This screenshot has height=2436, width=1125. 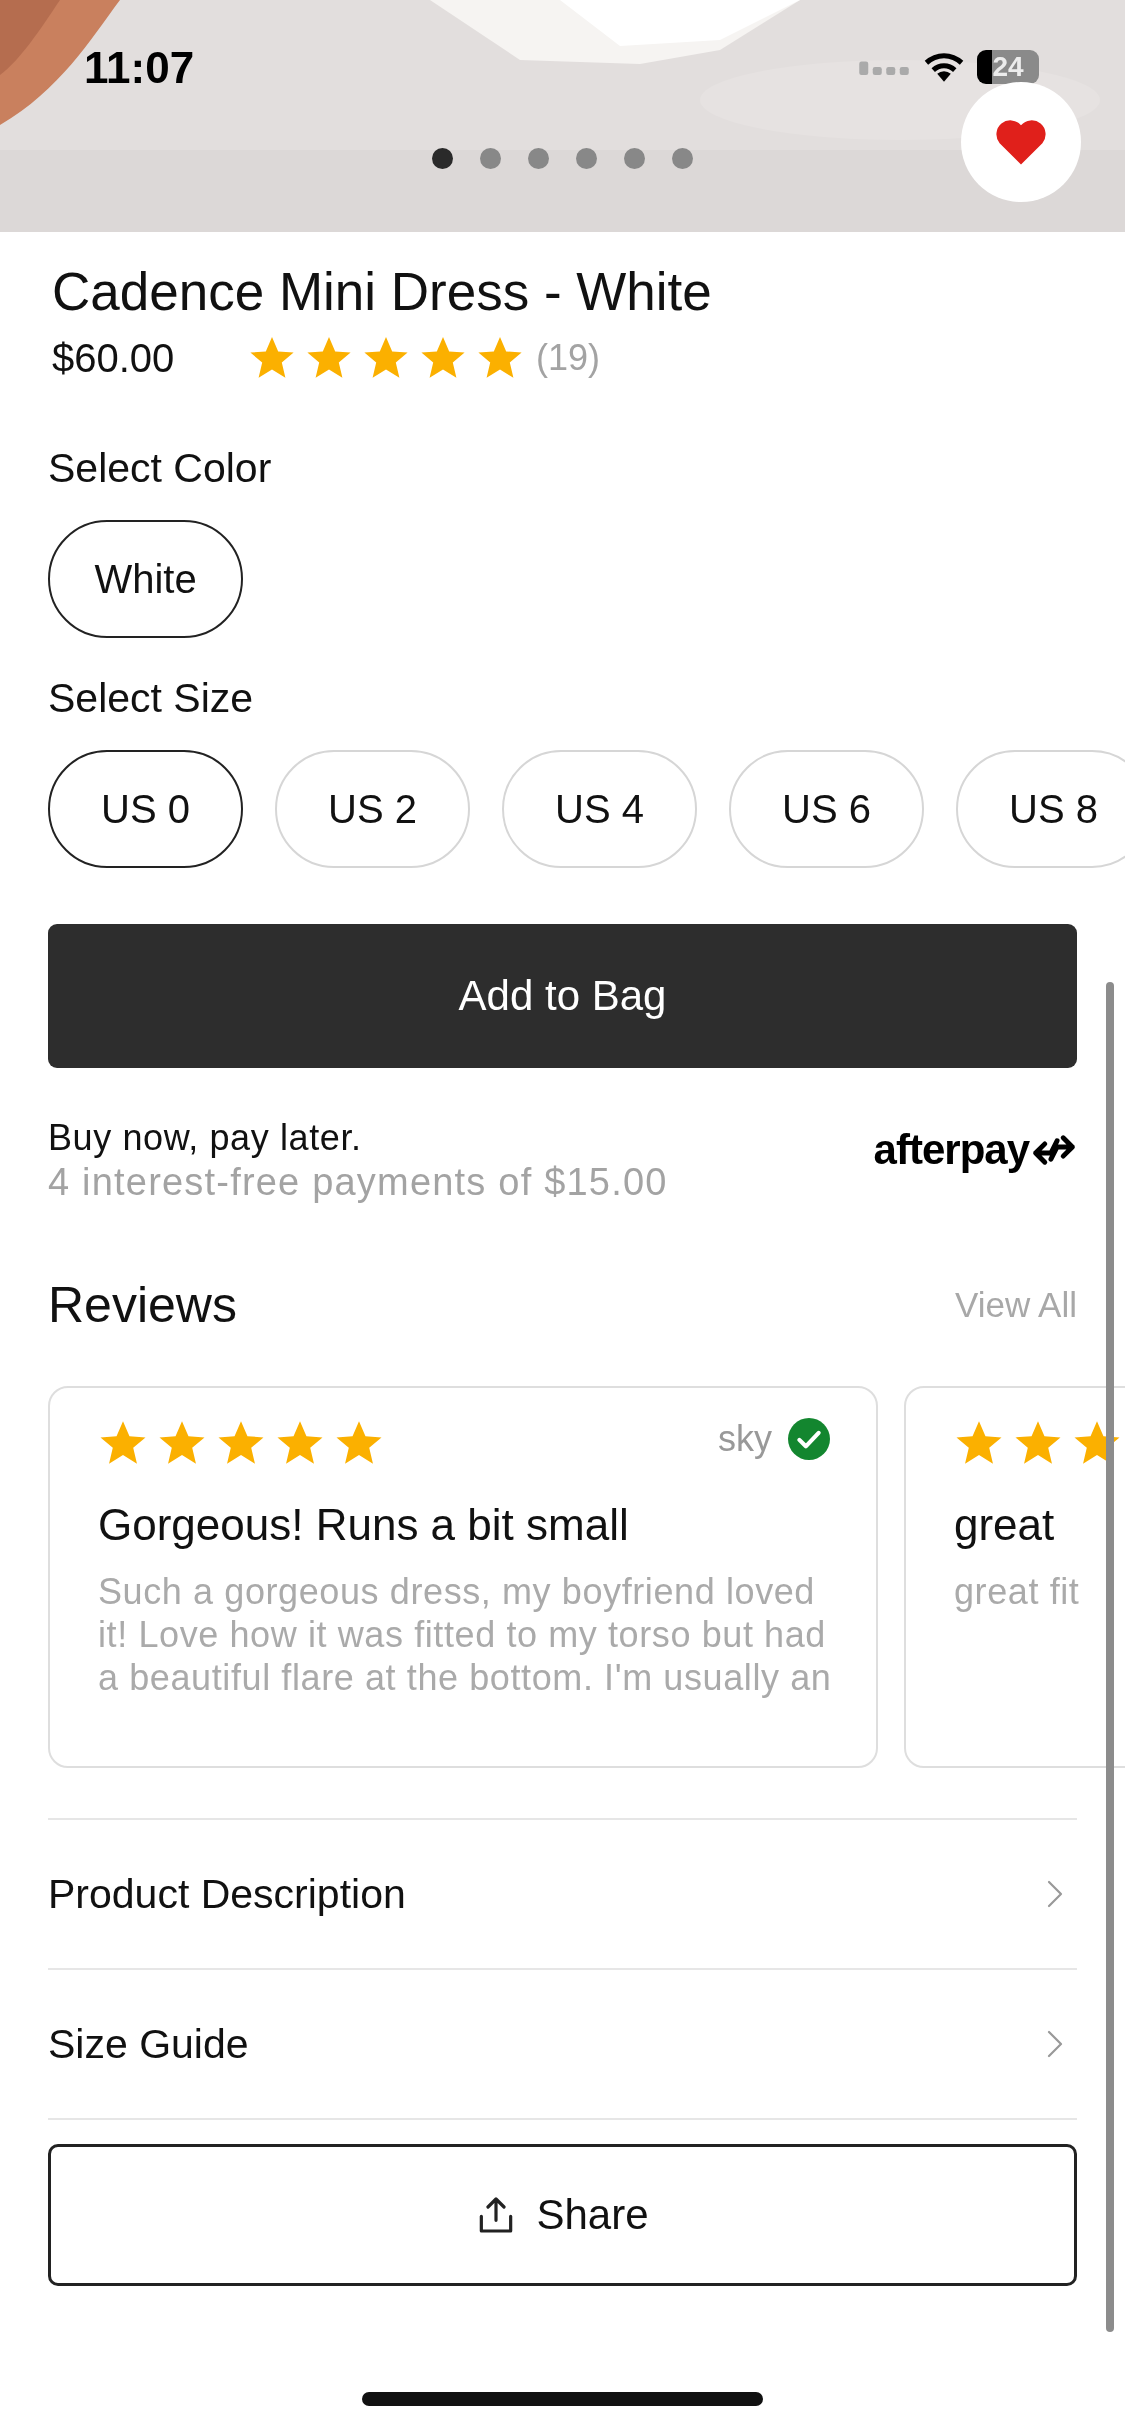 What do you see at coordinates (145, 579) in the screenshot?
I see `color-option: White` at bounding box center [145, 579].